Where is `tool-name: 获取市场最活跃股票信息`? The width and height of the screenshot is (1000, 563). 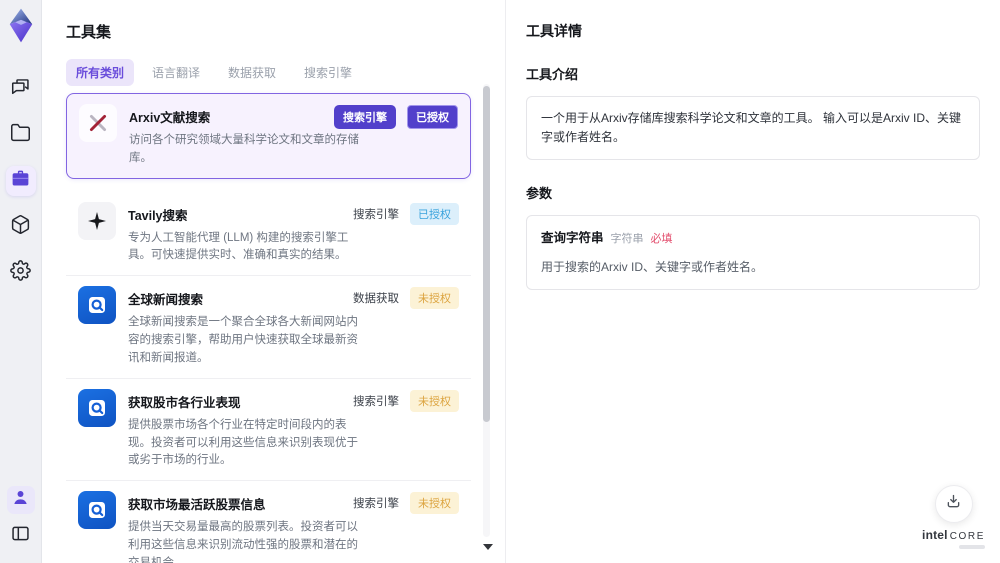
tool-name: 获取市场最活跃股票信息 is located at coordinates (197, 505).